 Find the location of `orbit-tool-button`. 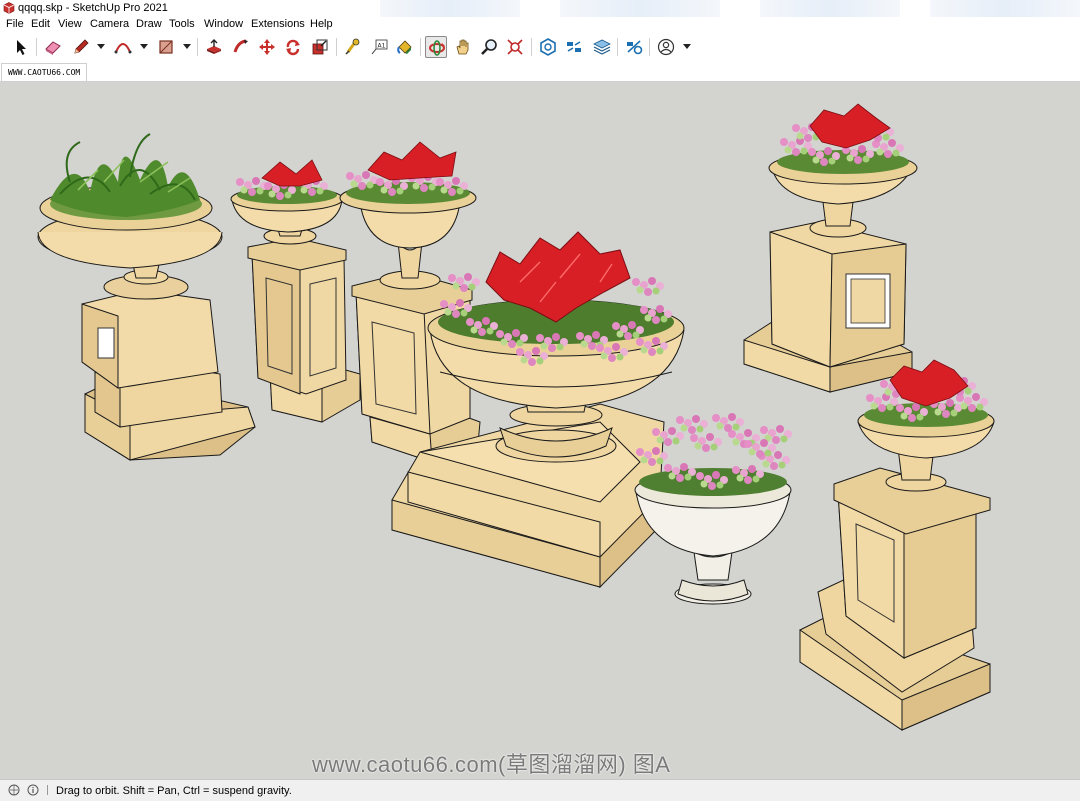

orbit-tool-button is located at coordinates (436, 47).